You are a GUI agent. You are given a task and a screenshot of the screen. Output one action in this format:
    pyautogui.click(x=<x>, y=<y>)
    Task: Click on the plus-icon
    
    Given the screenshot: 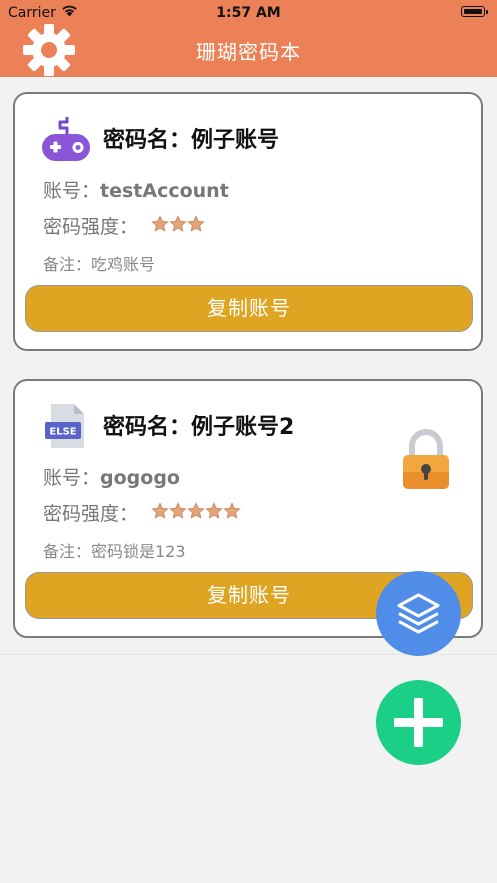 What is the action you would take?
    pyautogui.click(x=418, y=722)
    